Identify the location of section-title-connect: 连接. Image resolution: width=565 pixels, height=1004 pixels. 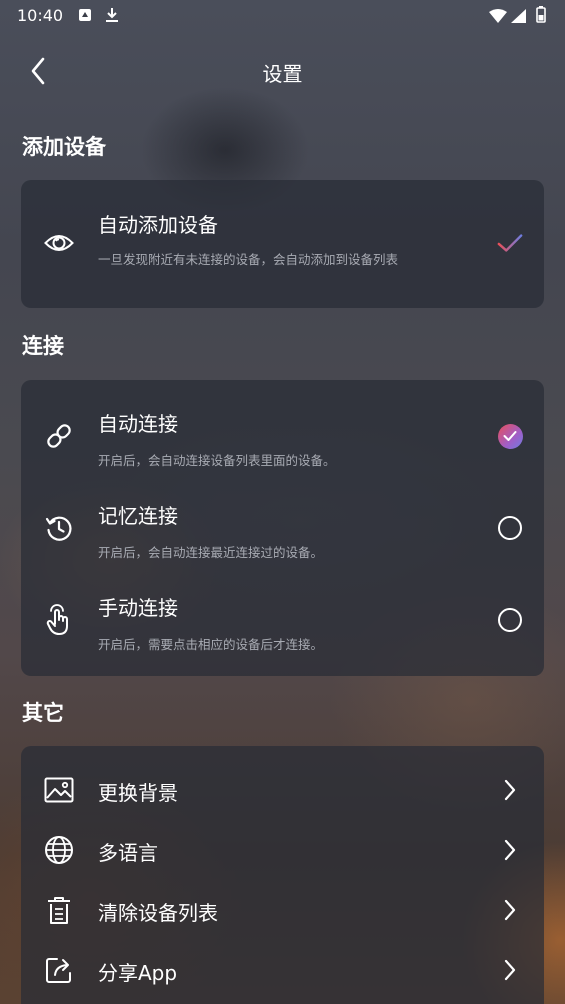
(43, 346).